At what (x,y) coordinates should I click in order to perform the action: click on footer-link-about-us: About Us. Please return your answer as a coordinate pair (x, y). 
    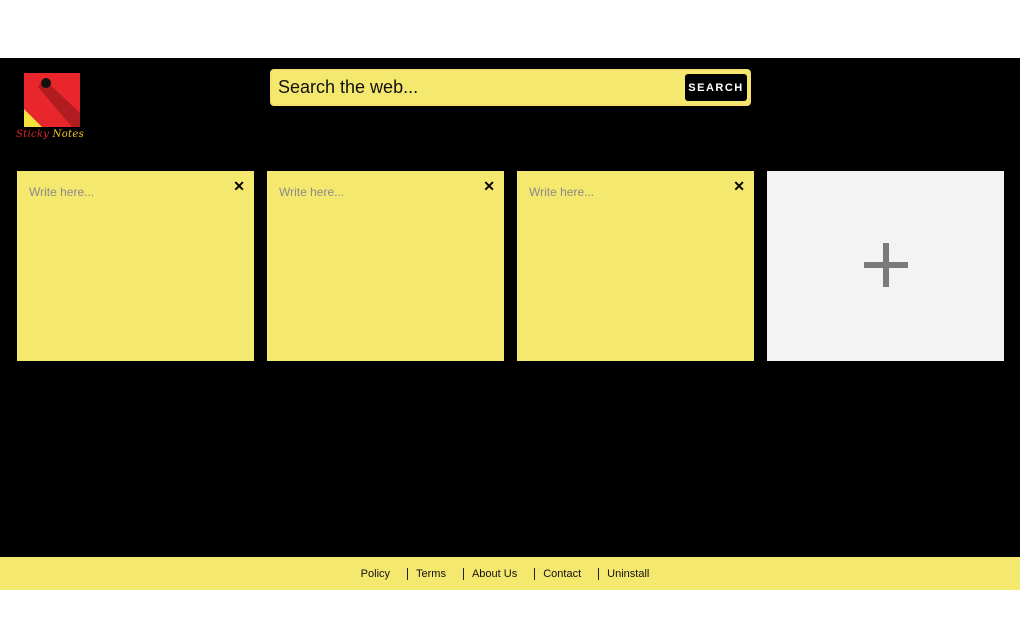
    Looking at the image, I should click on (494, 574).